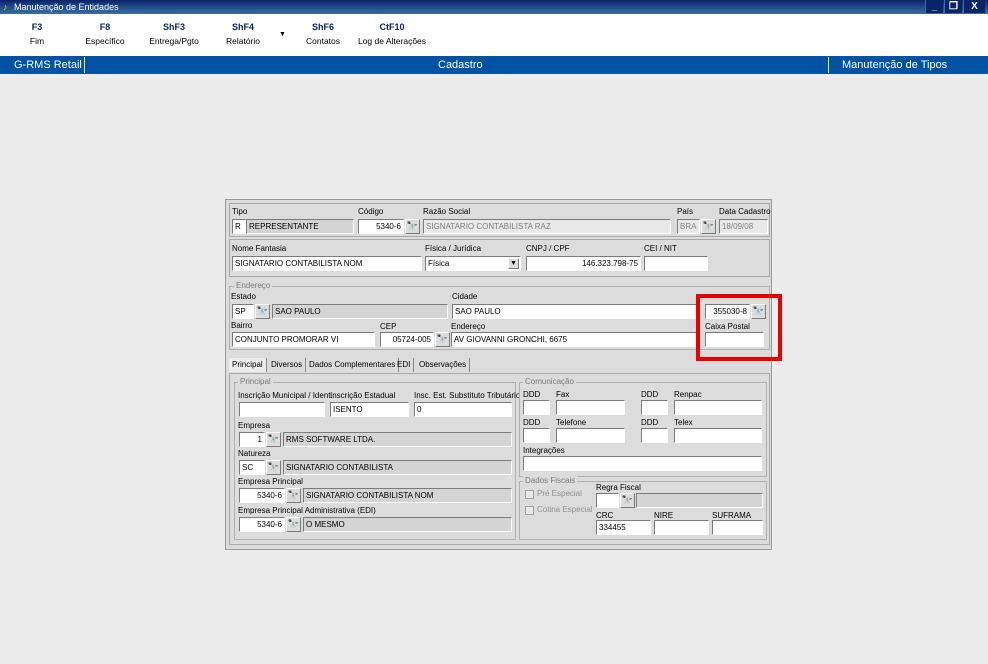 The width and height of the screenshot is (988, 664). Describe the element at coordinates (894, 65) in the screenshot. I see `maintenance-types-link: Manutenção de Tipos` at that location.